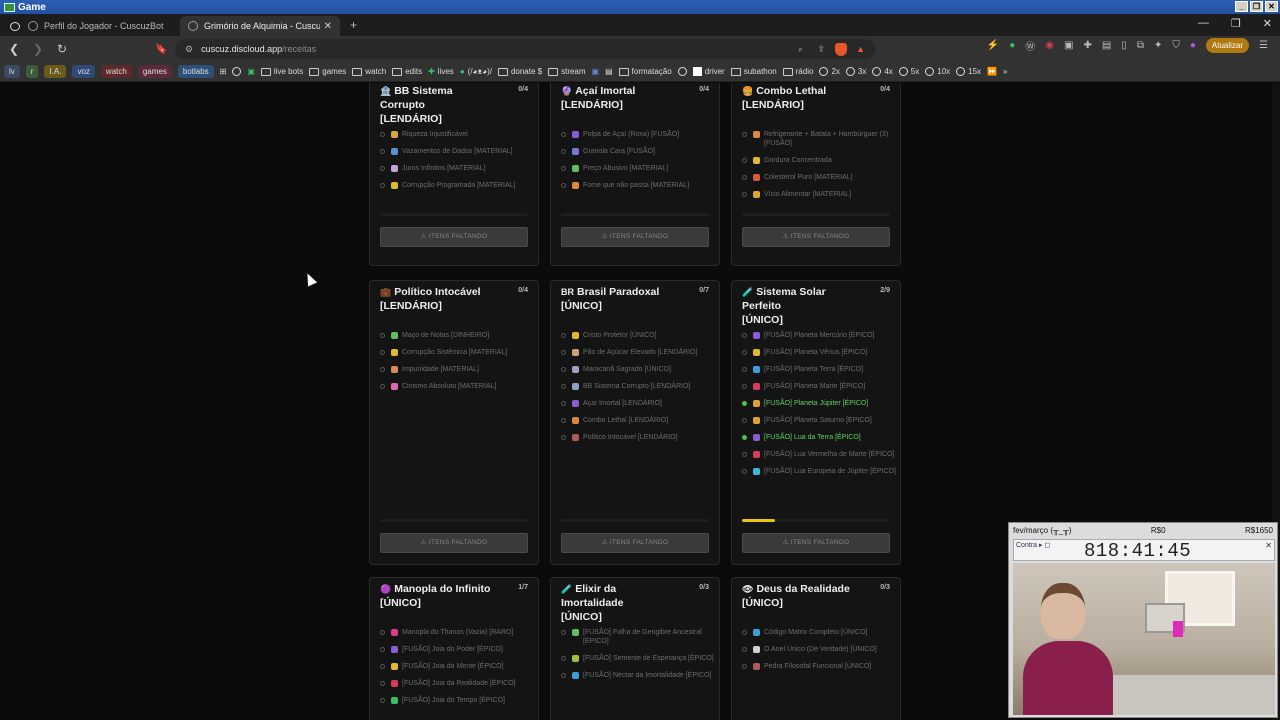 Image resolution: width=1280 pixels, height=720 pixels. What do you see at coordinates (327, 71) in the screenshot?
I see `bookmark-games: games` at bounding box center [327, 71].